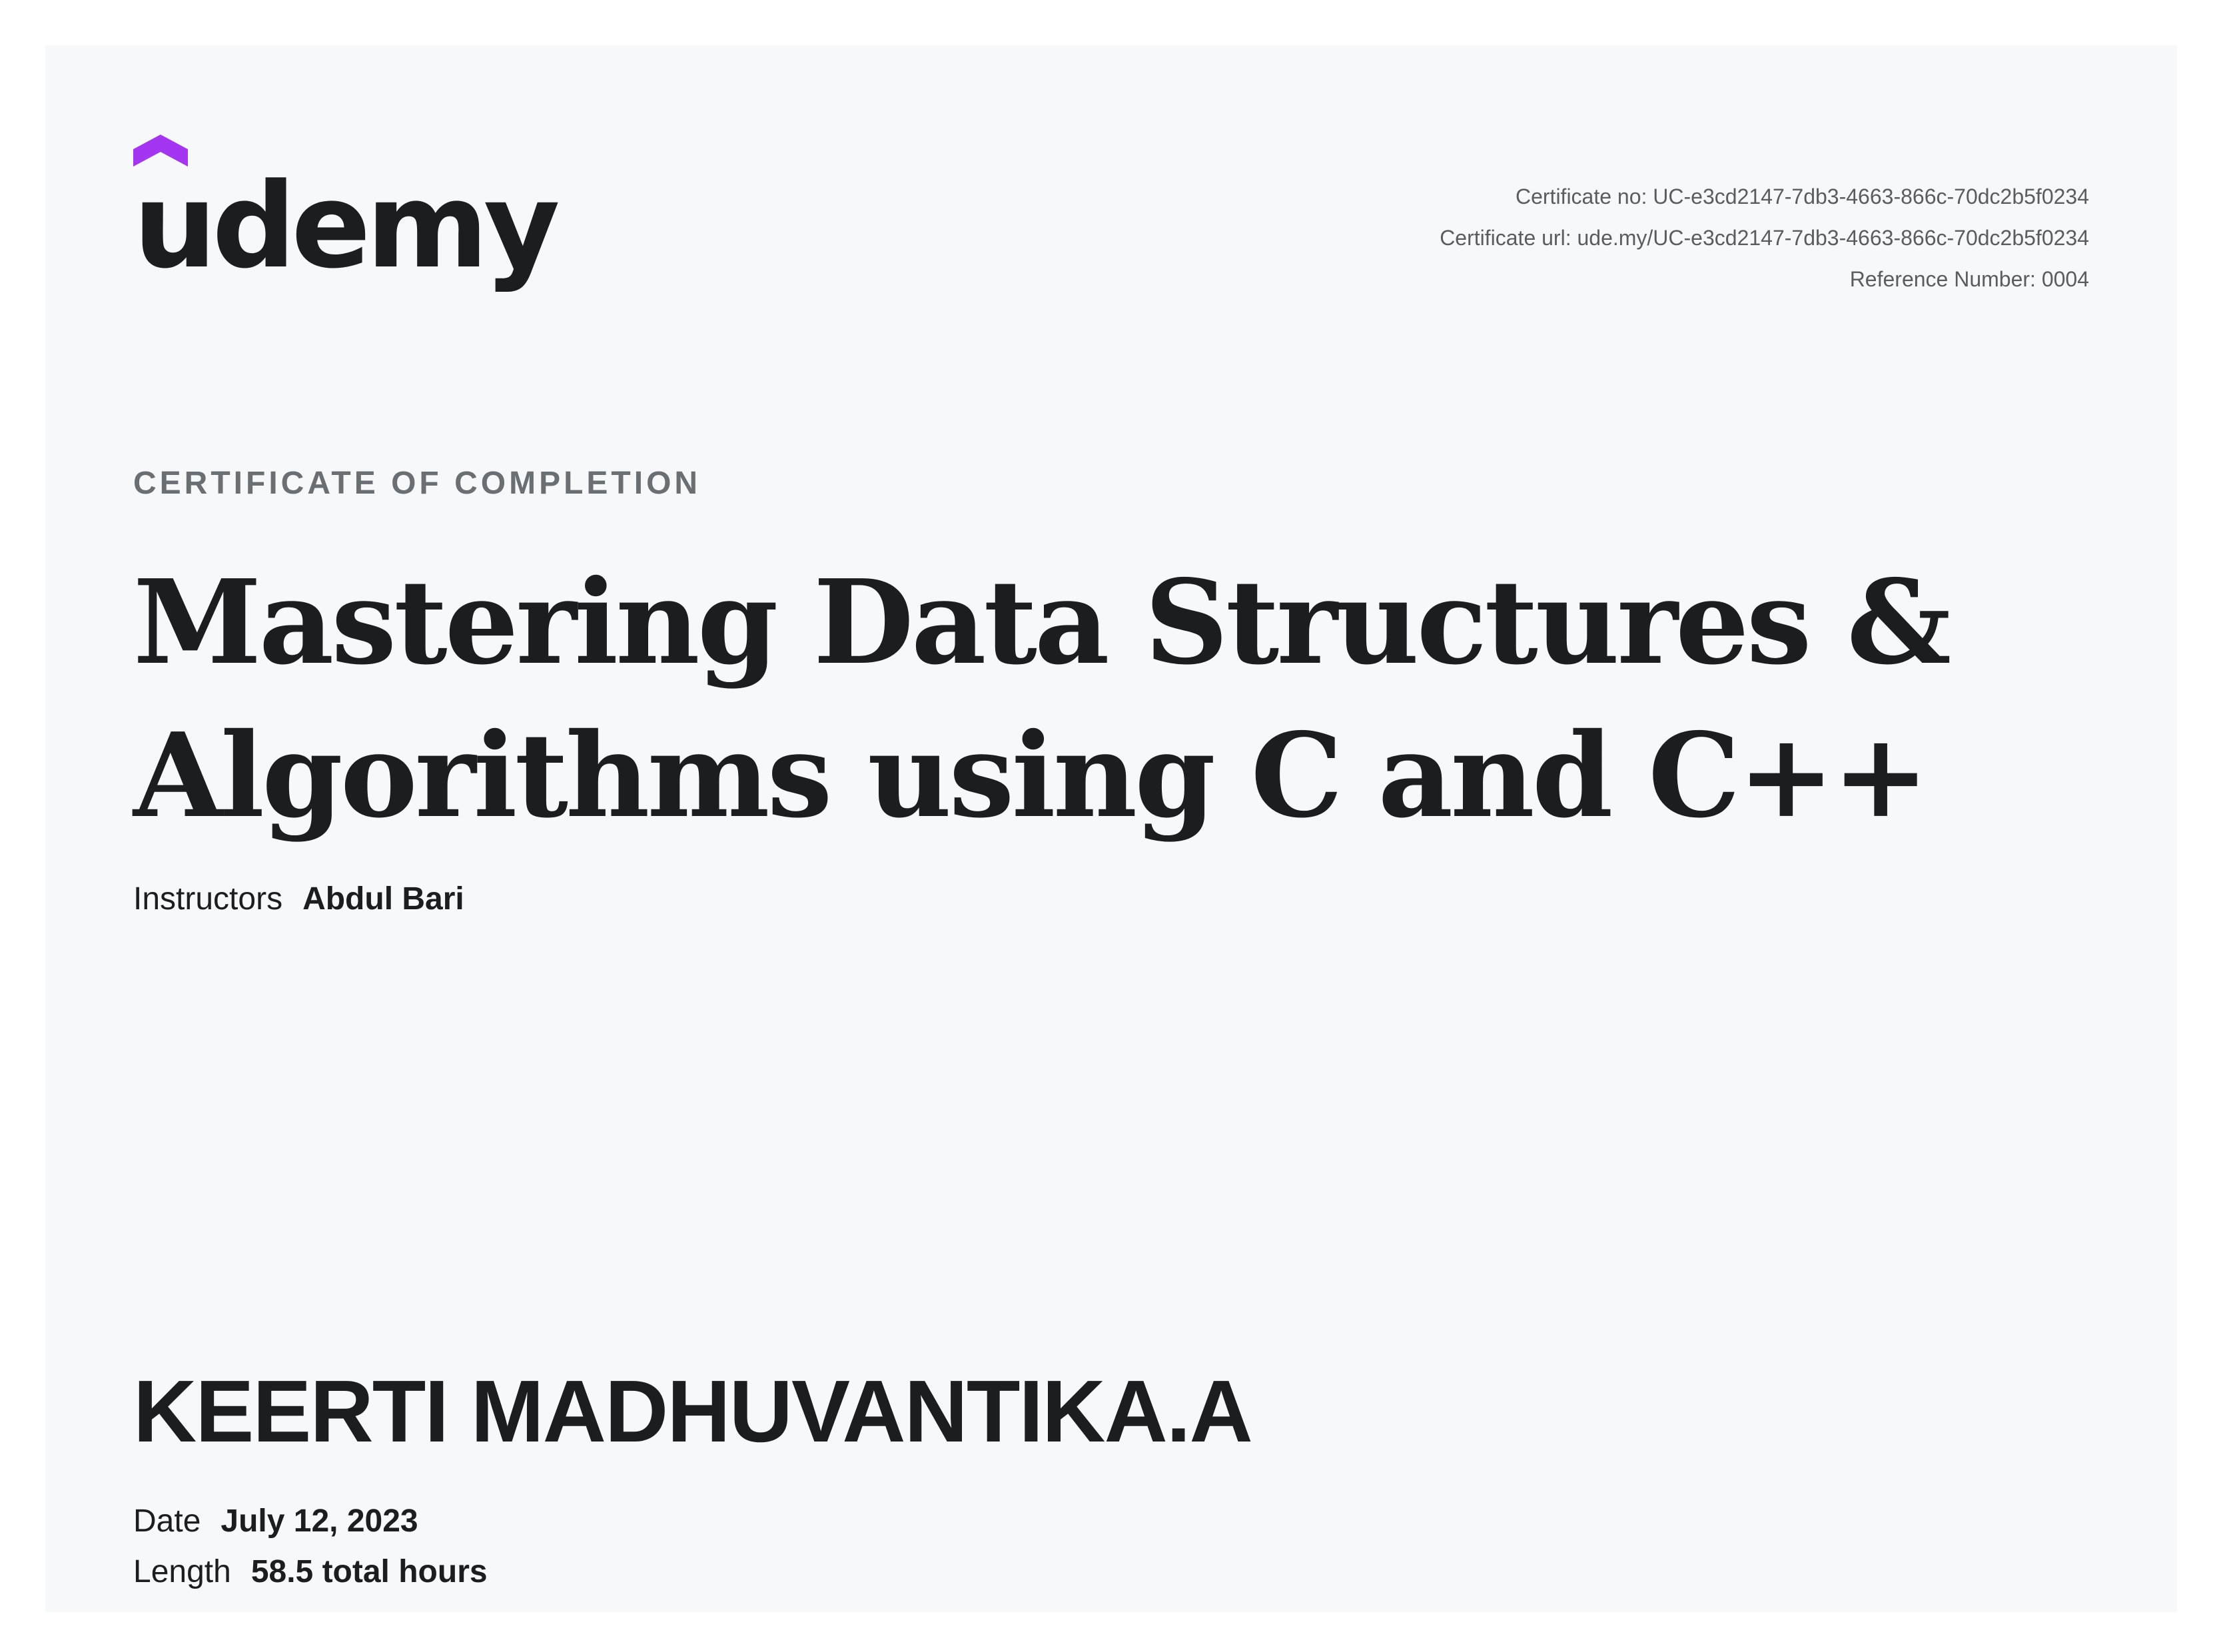 The image size is (2221, 1652). What do you see at coordinates (182, 1571) in the screenshot?
I see `length-label: Length` at bounding box center [182, 1571].